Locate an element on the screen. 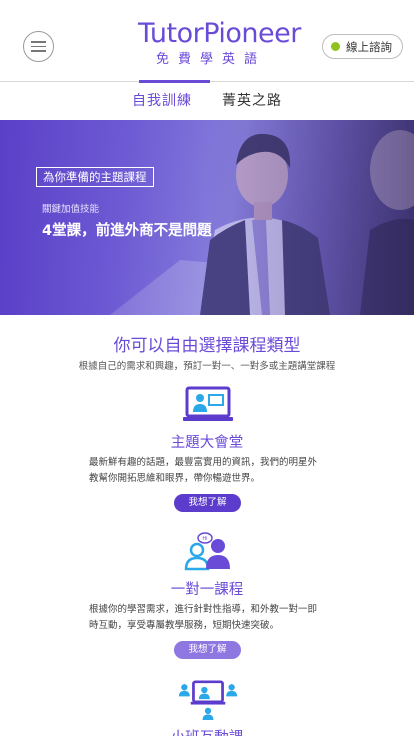  hero-tag: 為你準備的主題課程 is located at coordinates (95, 177).